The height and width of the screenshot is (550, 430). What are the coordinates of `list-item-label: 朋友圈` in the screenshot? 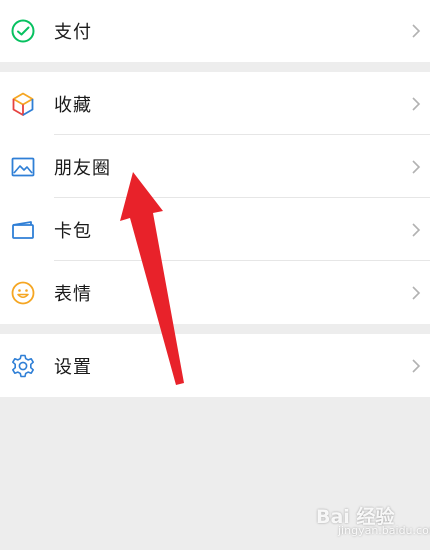 It's located at (82, 168).